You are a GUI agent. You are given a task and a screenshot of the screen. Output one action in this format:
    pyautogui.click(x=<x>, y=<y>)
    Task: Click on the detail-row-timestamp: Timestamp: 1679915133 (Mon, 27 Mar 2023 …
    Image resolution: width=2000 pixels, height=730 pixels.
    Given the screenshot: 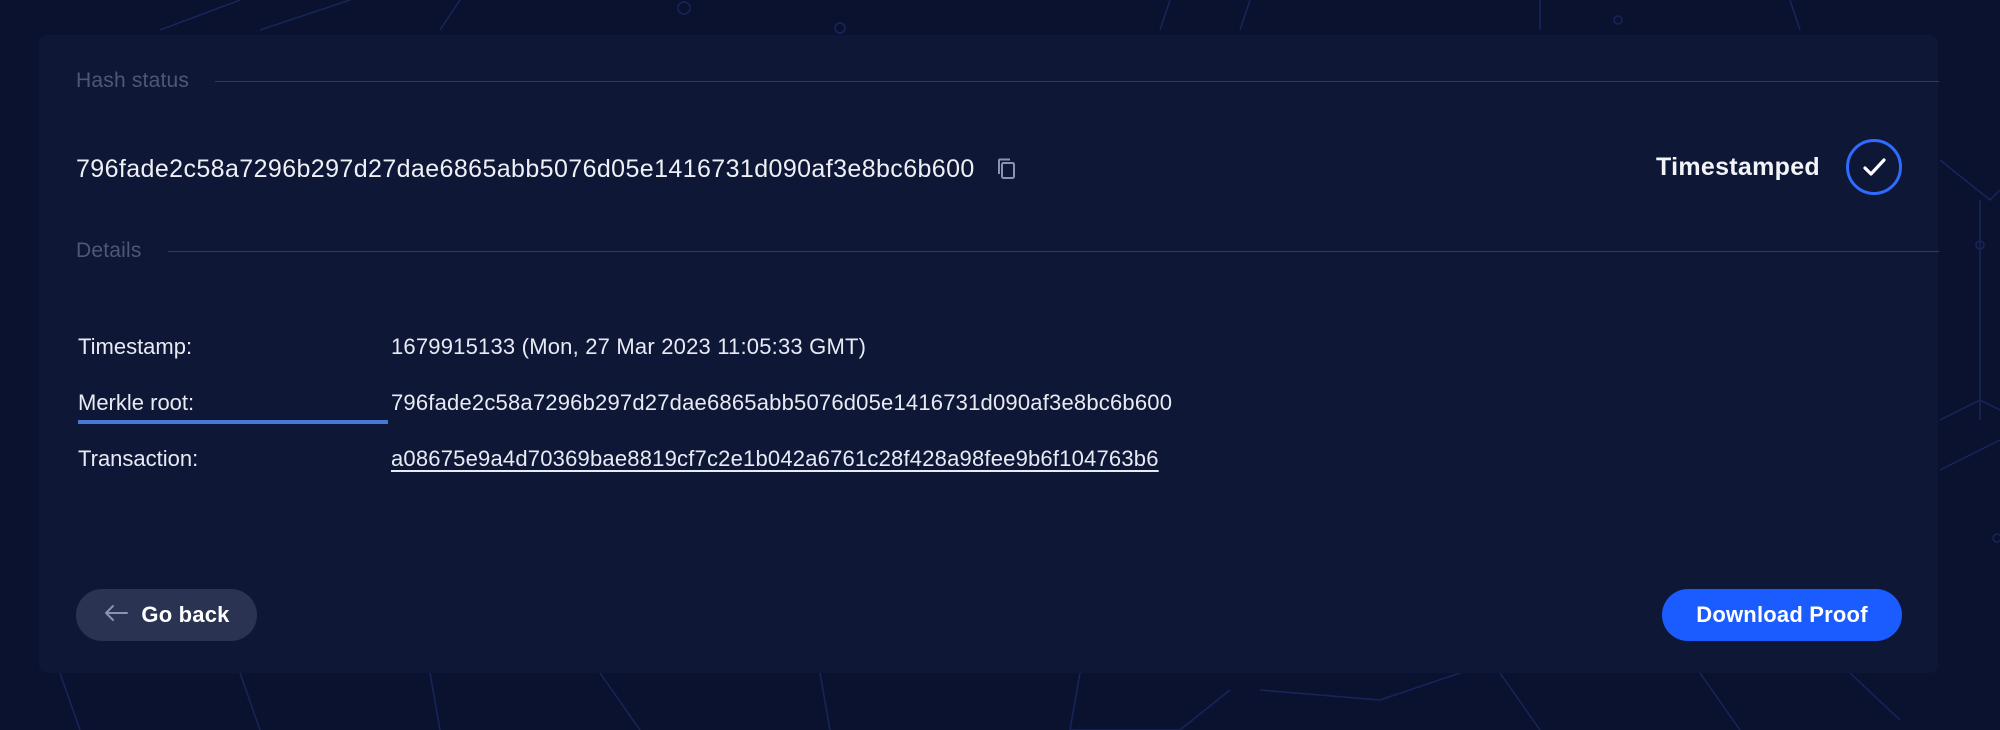 What is the action you would take?
    pyautogui.click(x=625, y=348)
    